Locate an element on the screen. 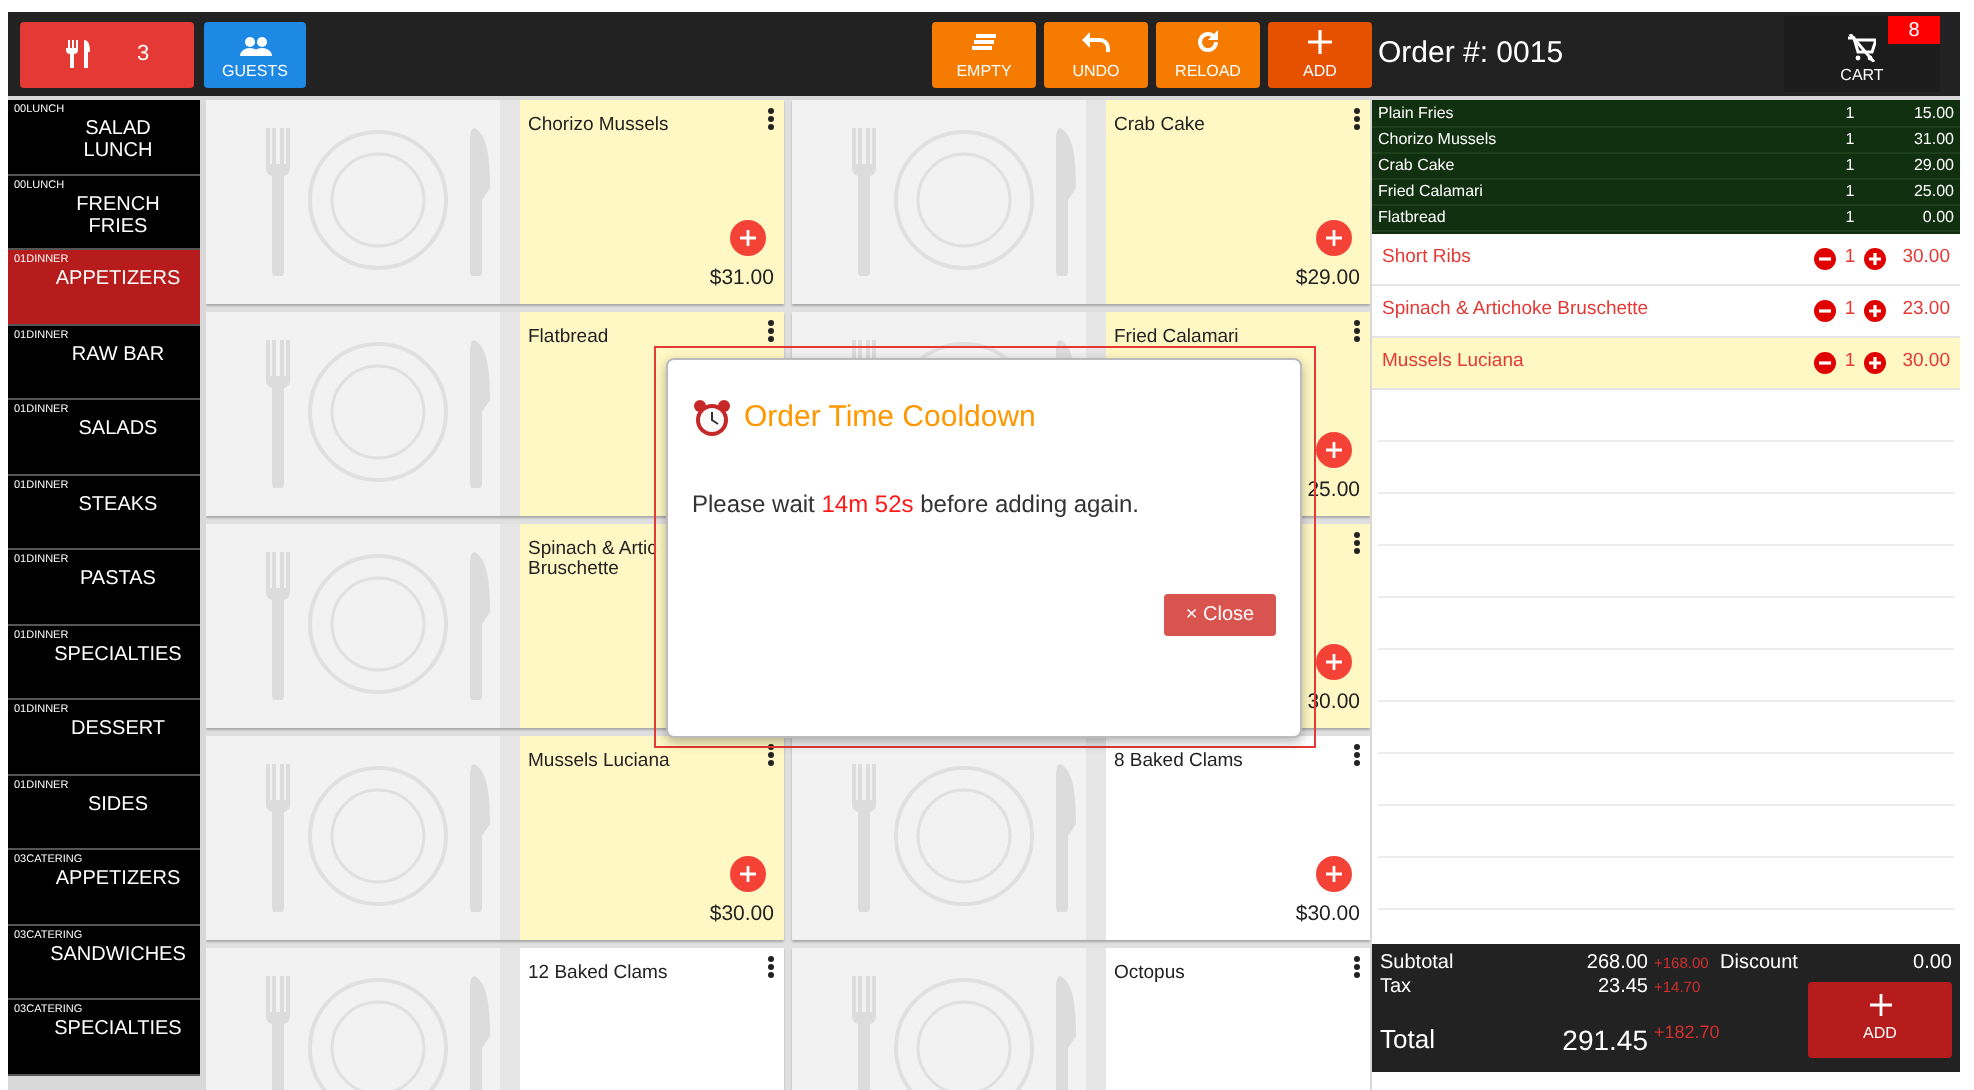  product-name: Octopus is located at coordinates (1149, 974).